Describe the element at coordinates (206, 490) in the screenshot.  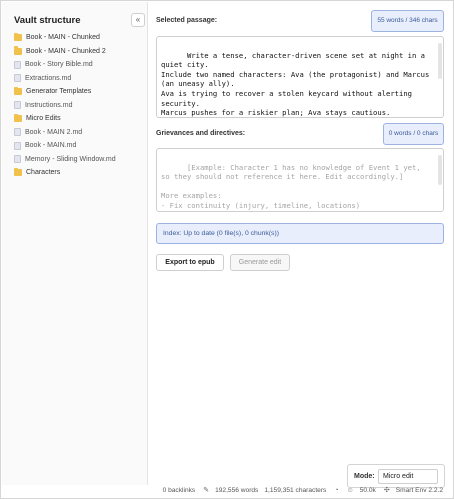
I see `edit-pencil-icon: ✎` at that location.